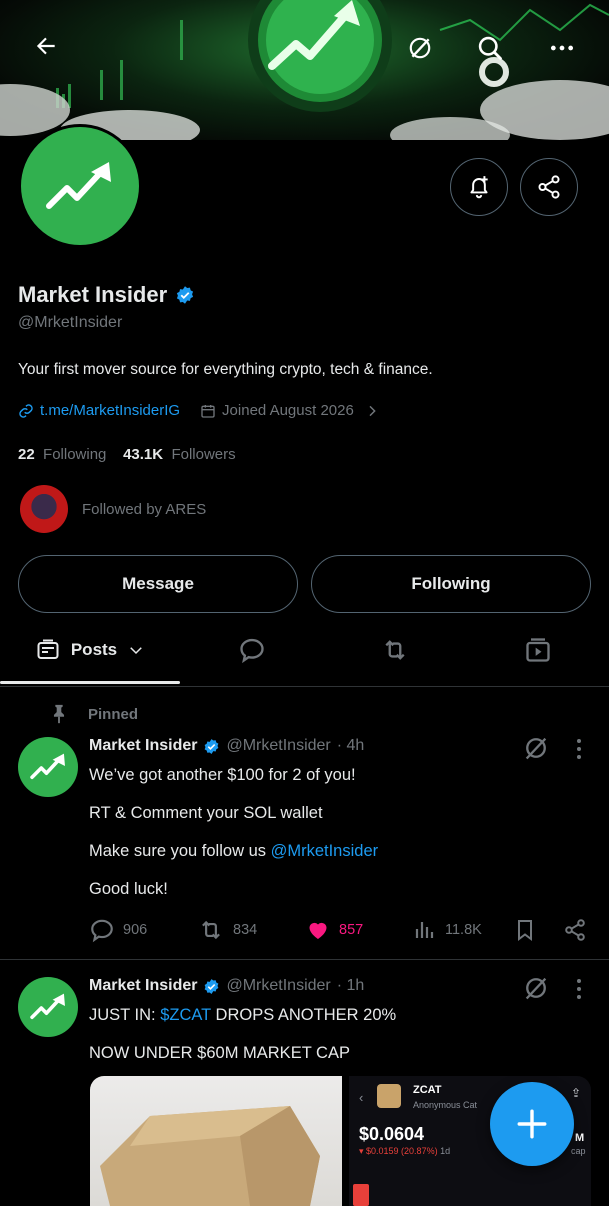 This screenshot has width=609, height=1206. I want to click on more-horizontal-icon, so click(562, 48).